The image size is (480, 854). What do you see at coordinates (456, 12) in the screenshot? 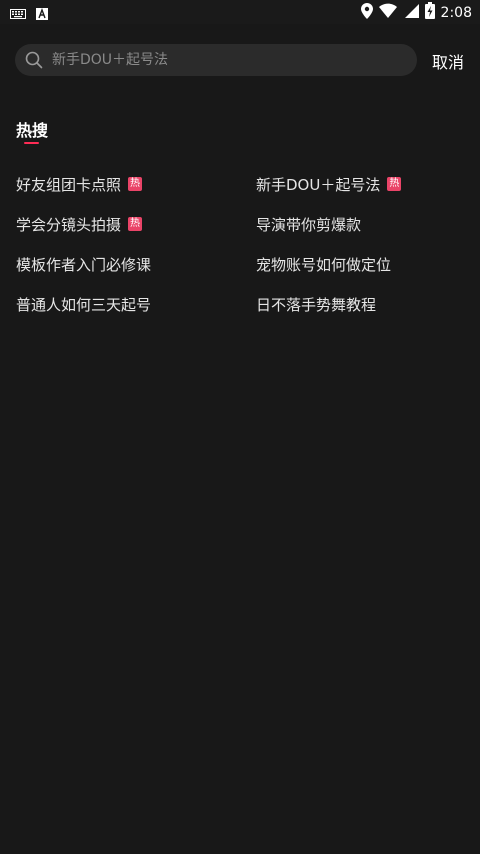
I see `status-time: 2:08` at bounding box center [456, 12].